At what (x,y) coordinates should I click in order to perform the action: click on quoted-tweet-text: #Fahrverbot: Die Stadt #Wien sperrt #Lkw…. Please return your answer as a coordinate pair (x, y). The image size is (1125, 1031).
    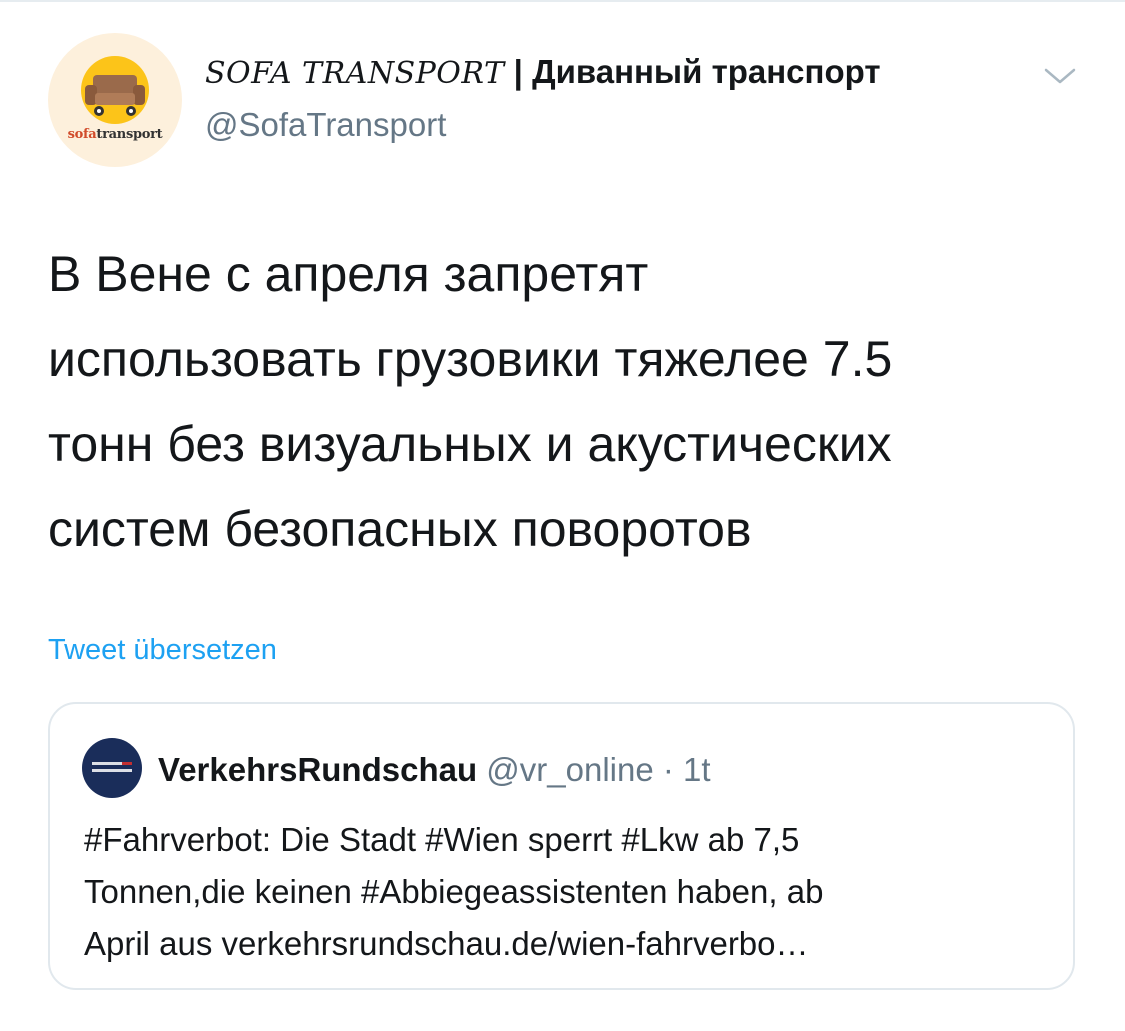
    Looking at the image, I should click on (454, 891).